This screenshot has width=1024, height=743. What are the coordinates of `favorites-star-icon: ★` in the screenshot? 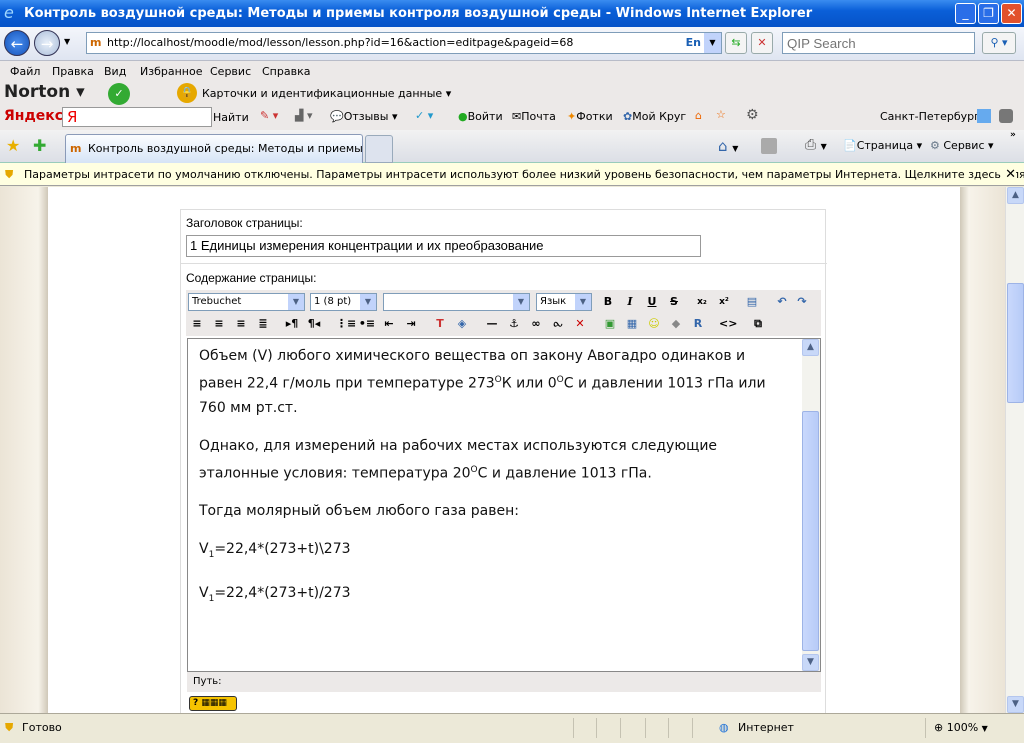 It's located at (13, 145).